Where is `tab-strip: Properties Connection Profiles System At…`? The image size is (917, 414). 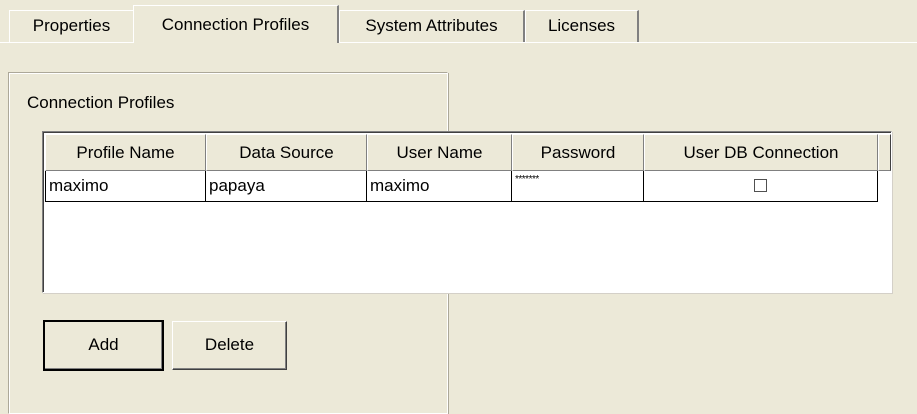
tab-strip: Properties Connection Profiles System At… is located at coordinates (458, 21).